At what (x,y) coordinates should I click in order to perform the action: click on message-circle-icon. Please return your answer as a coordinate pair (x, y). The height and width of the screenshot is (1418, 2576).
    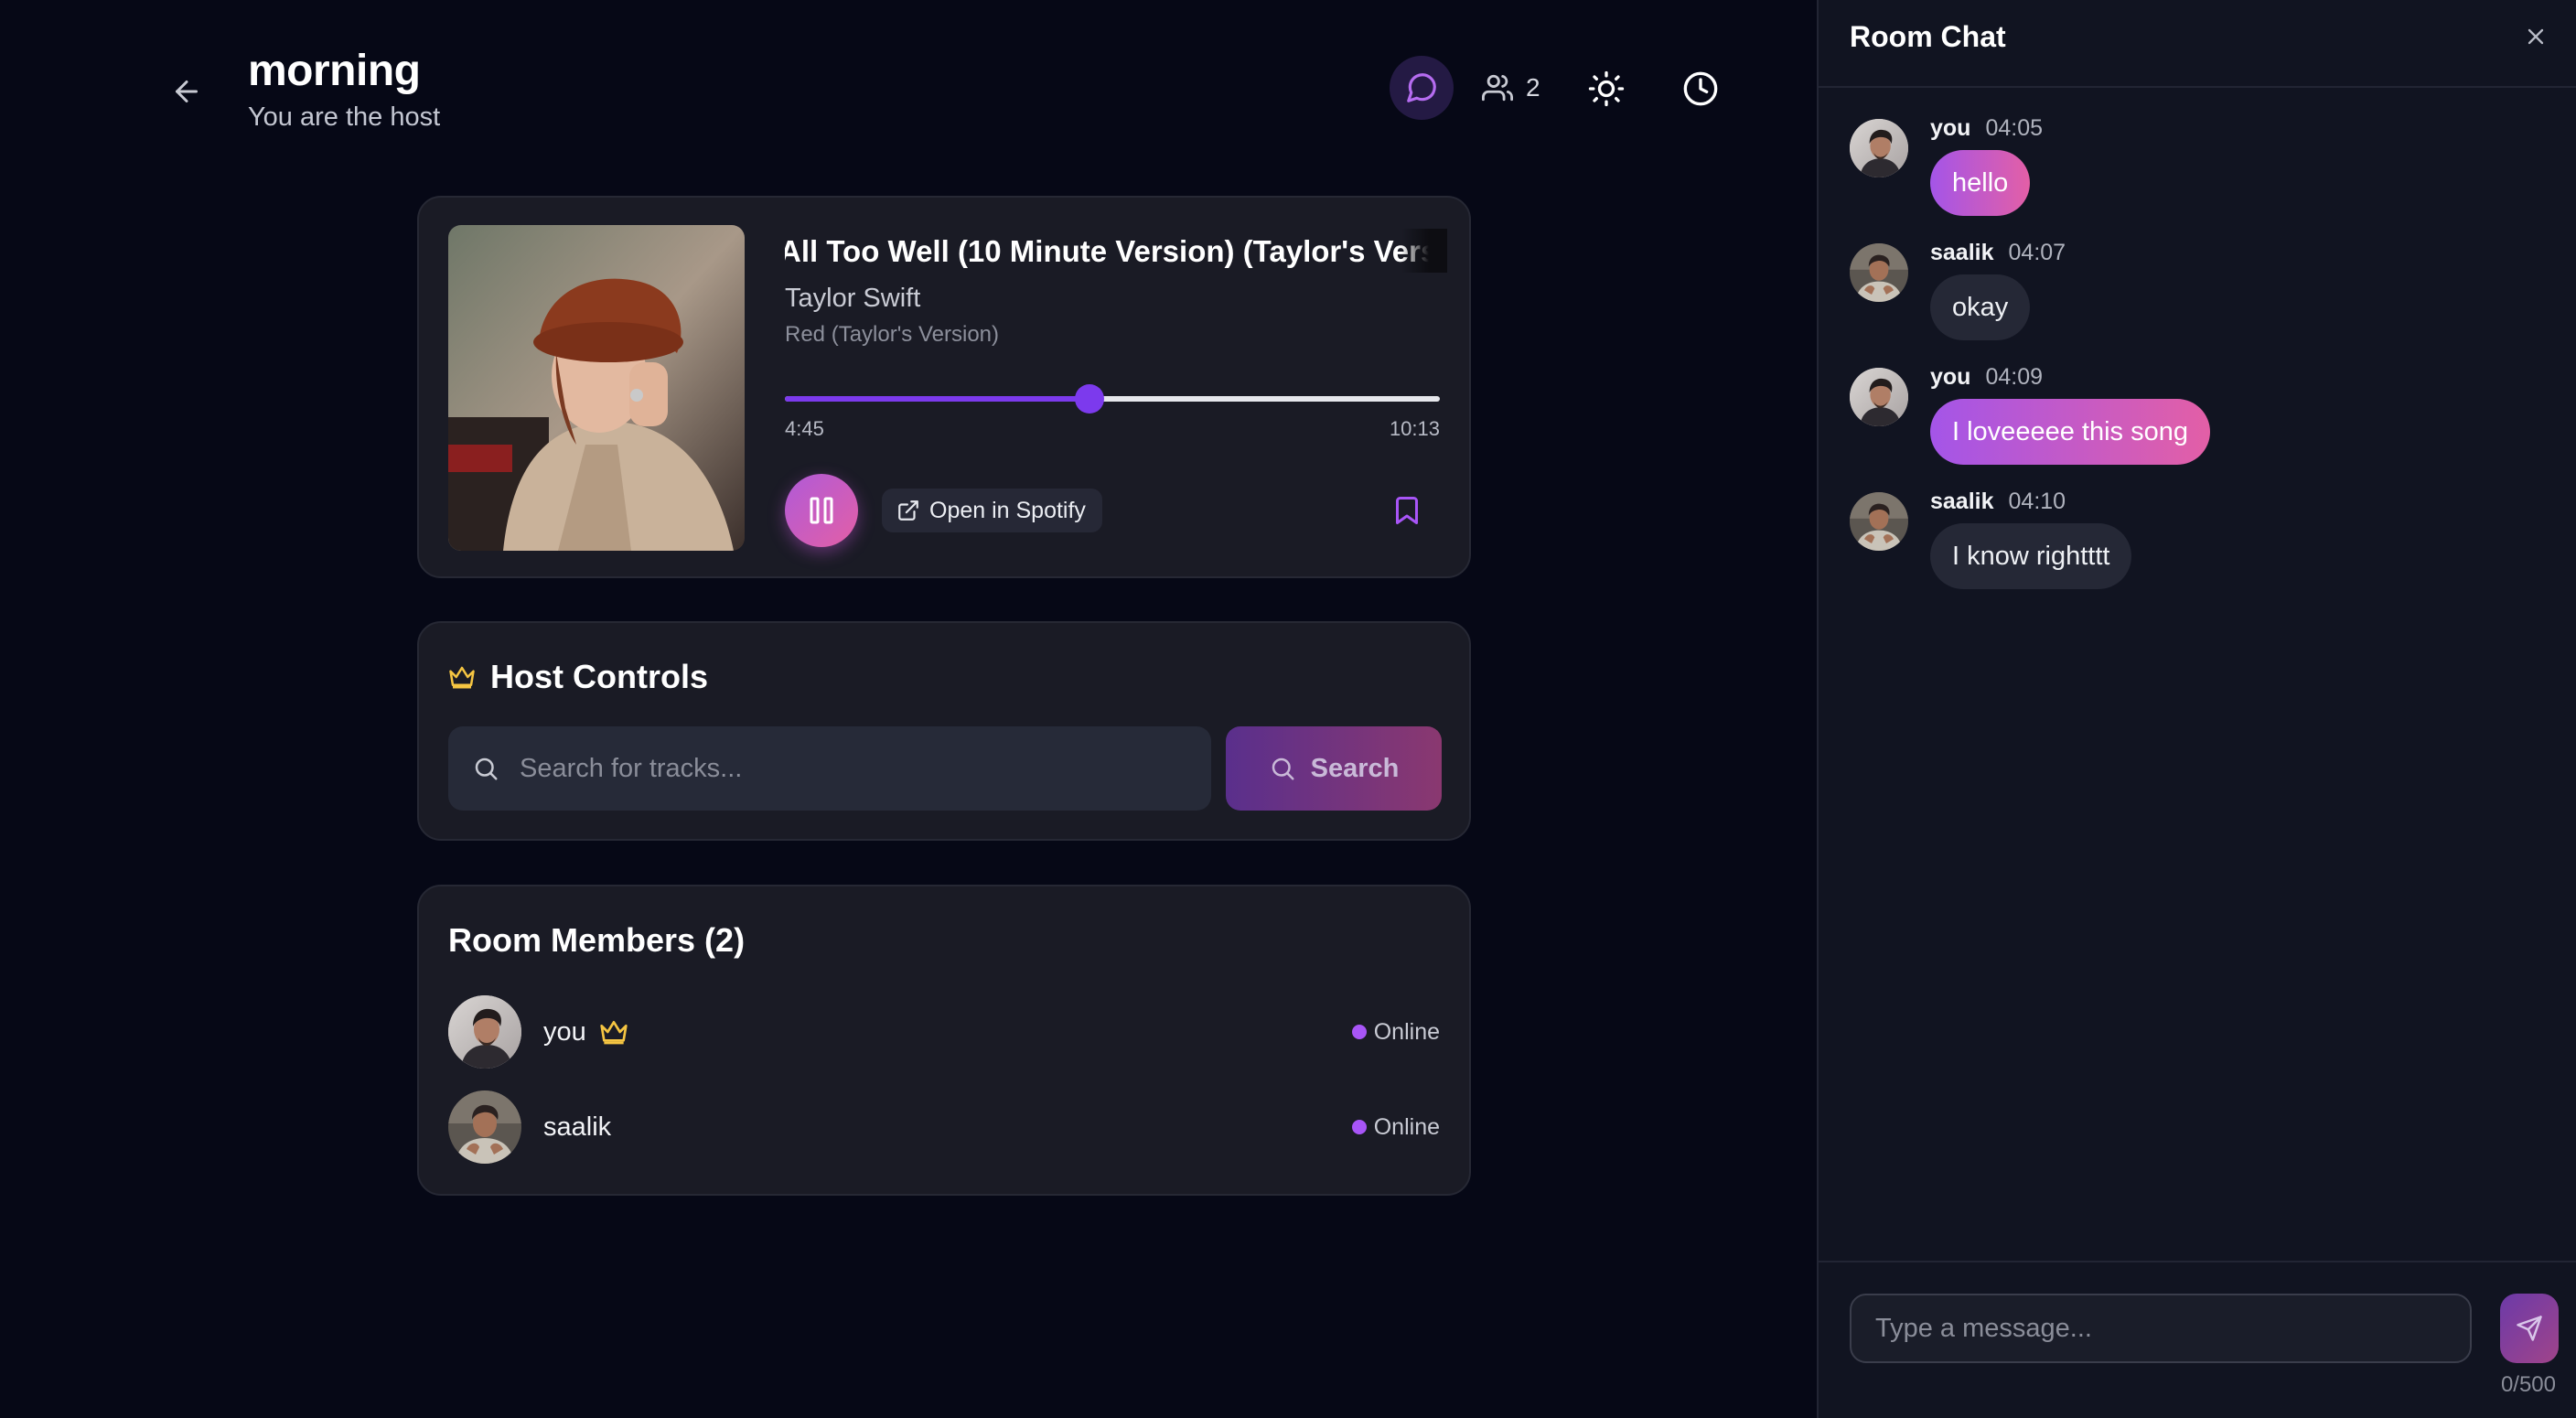
    Looking at the image, I should click on (1422, 87).